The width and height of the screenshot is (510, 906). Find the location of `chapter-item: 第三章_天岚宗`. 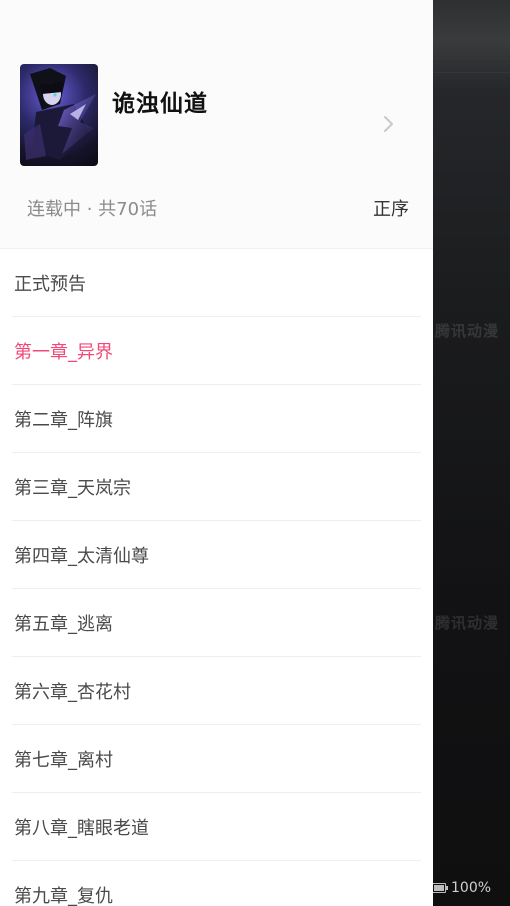

chapter-item: 第三章_天岚宗 is located at coordinates (216, 487).